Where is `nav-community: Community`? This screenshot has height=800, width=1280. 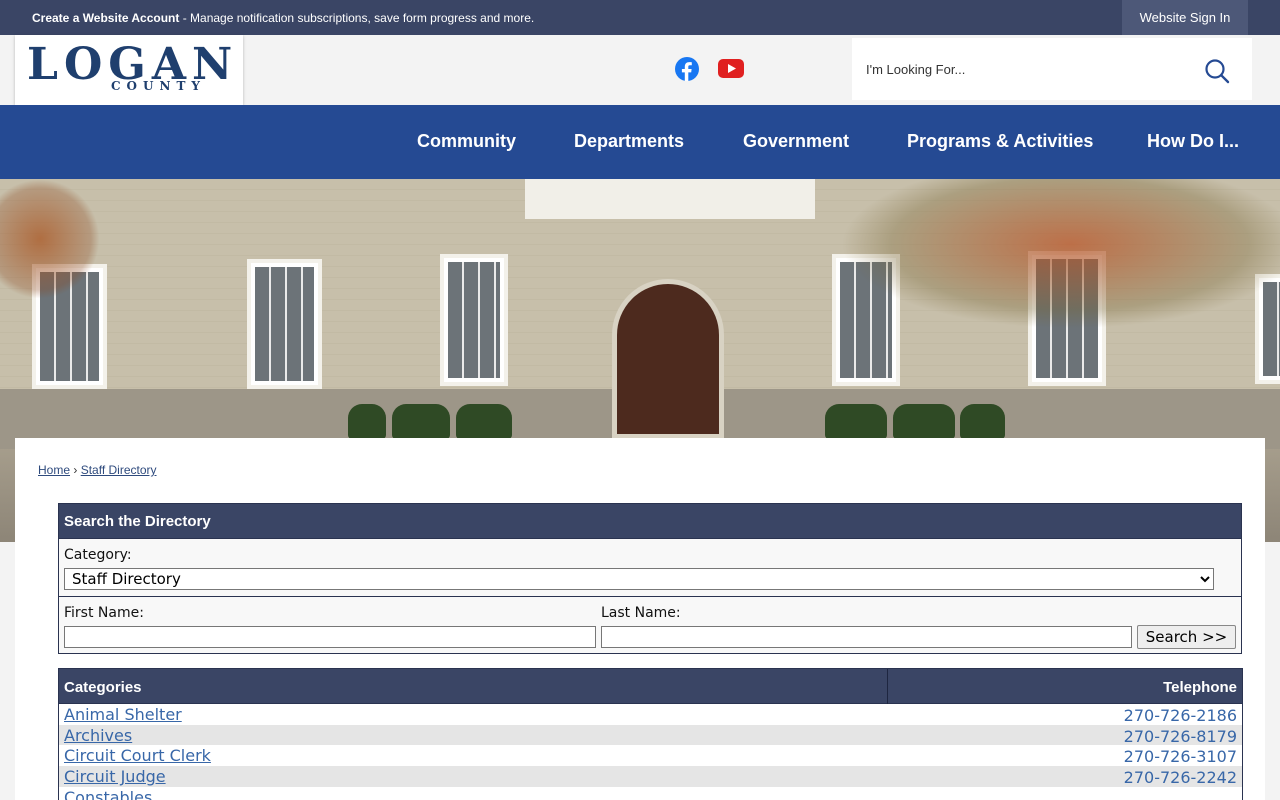 nav-community: Community is located at coordinates (466, 141).